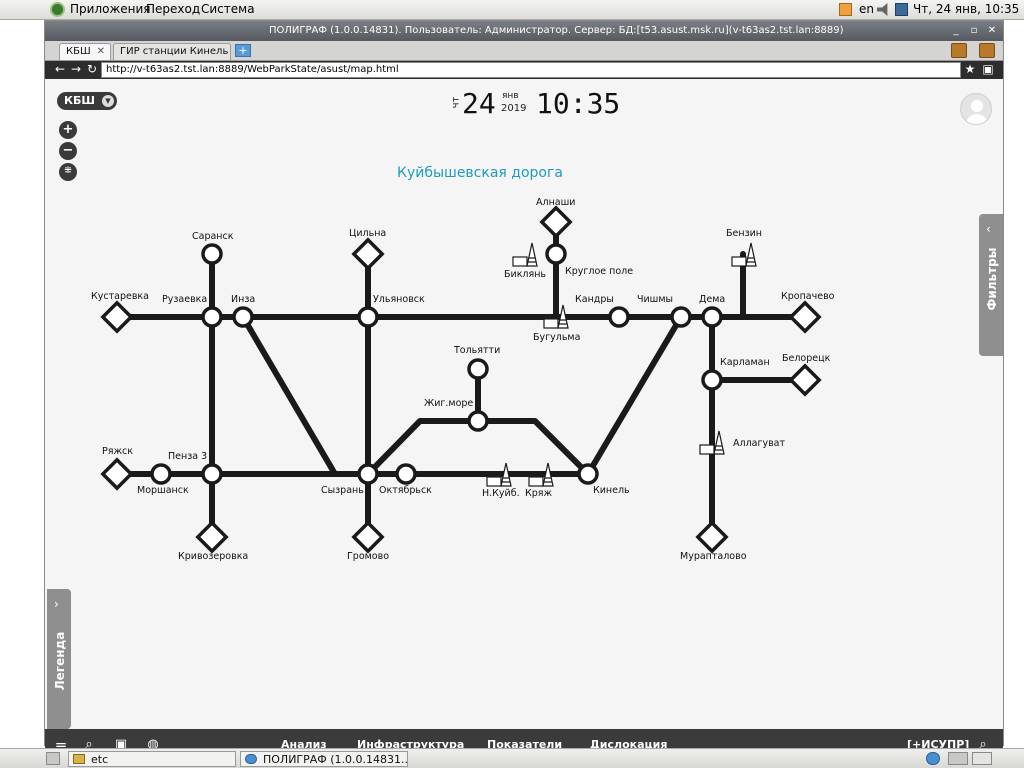 Image resolution: width=1024 pixels, height=768 pixels. What do you see at coordinates (110, 9) in the screenshot?
I see `applications-menu: Приложения` at bounding box center [110, 9].